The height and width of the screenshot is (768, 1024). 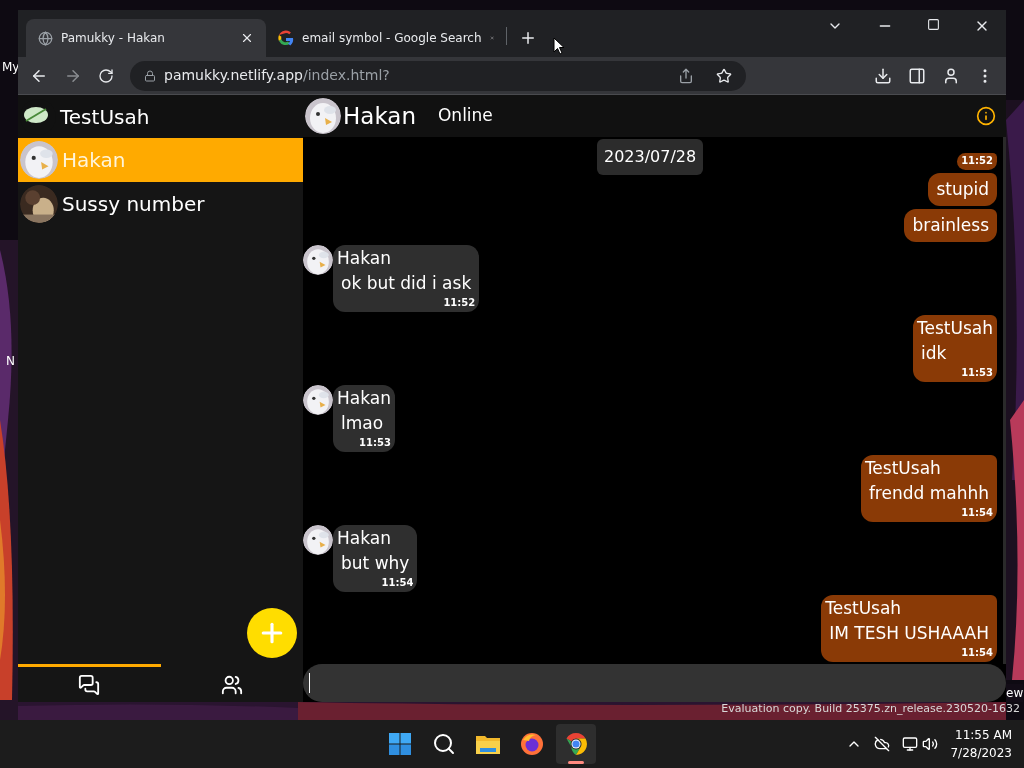 What do you see at coordinates (277, 75) in the screenshot?
I see `url-text: pamukky.netlify.app/index.html?` at bounding box center [277, 75].